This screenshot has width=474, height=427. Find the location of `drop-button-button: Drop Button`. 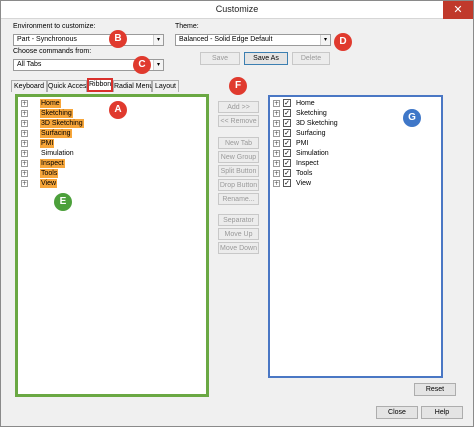

drop-button-button: Drop Button is located at coordinates (238, 185).